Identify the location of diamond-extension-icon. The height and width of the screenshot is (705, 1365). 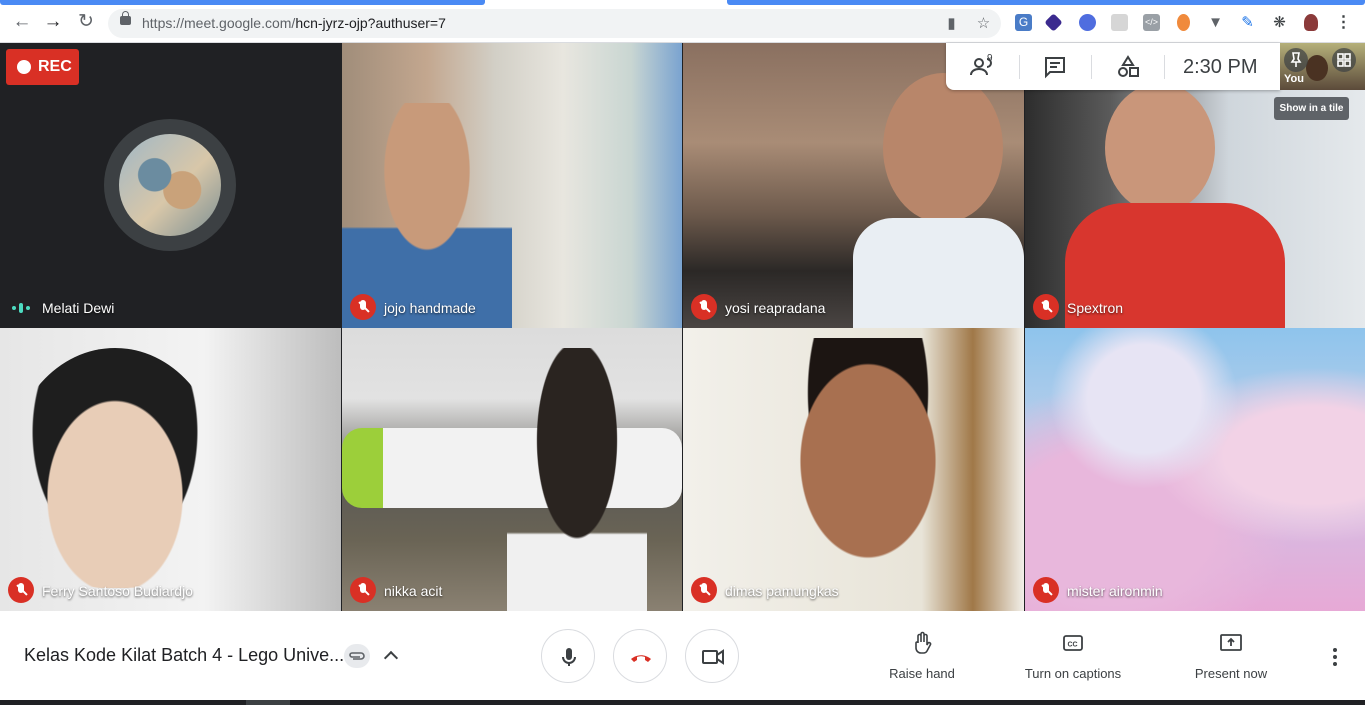
(1053, 22).